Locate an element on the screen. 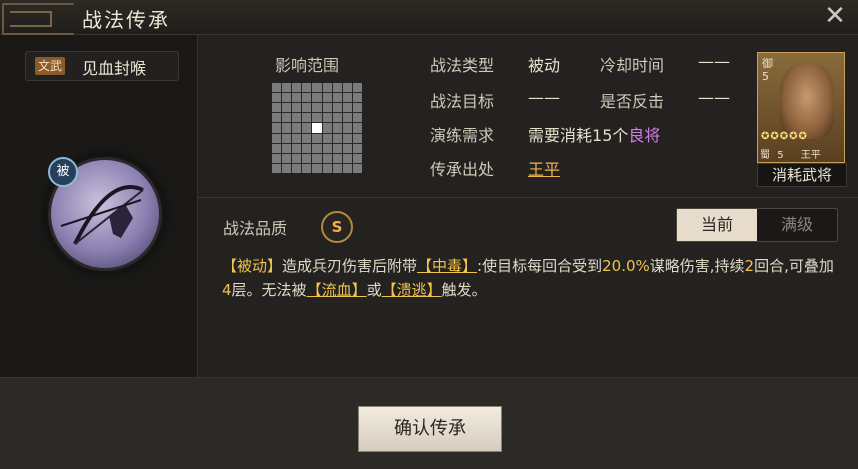 The height and width of the screenshot is (469, 858). level-toggle: 当前 满级 is located at coordinates (757, 225).